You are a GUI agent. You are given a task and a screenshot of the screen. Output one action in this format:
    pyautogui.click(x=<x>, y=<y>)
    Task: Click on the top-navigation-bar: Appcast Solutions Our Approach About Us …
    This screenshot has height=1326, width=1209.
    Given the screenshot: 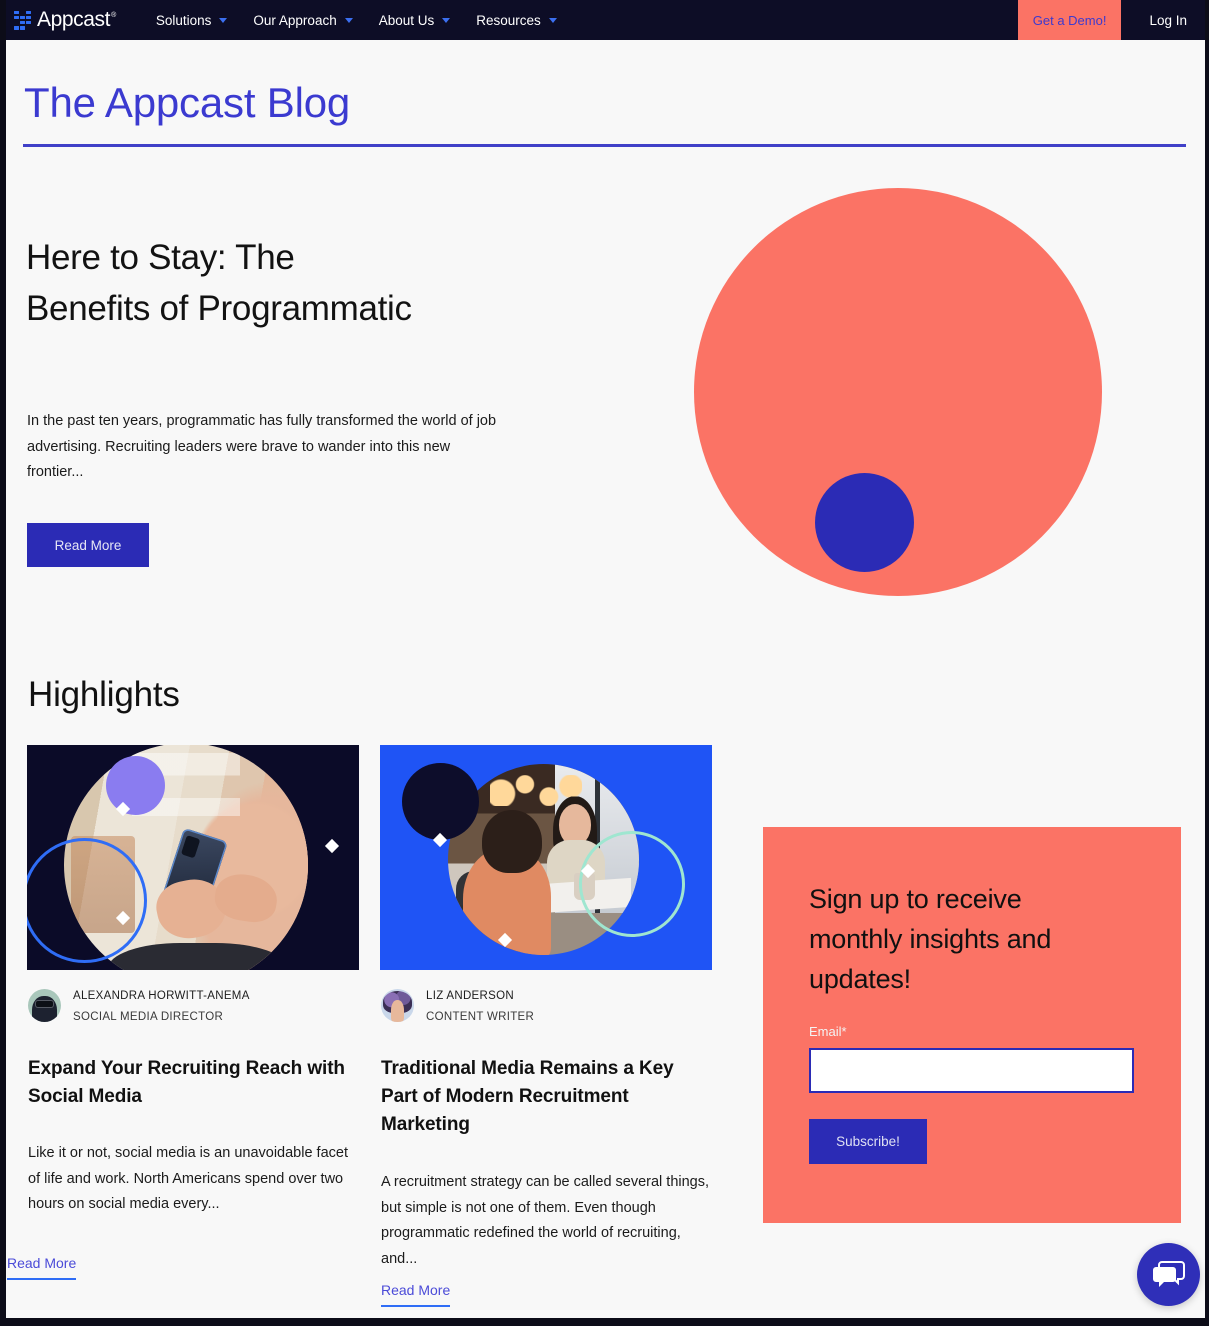 What is the action you would take?
    pyautogui.click(x=605, y=20)
    